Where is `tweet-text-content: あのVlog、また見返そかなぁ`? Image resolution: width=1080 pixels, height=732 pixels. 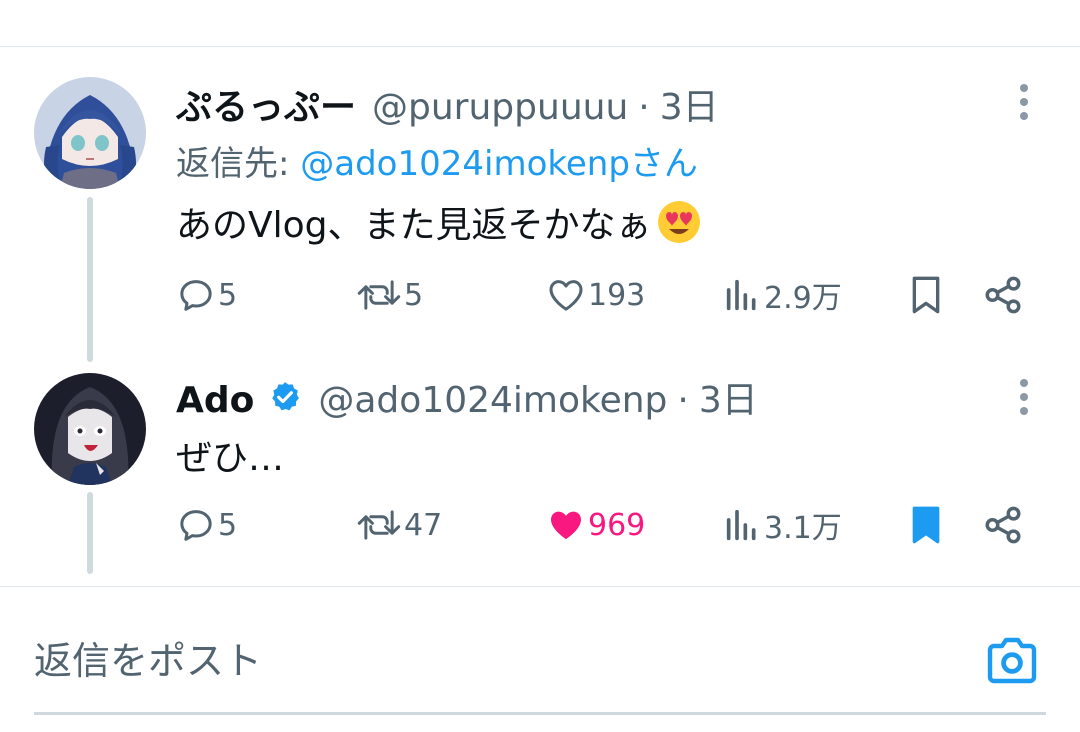
tweet-text-content: あのVlog、また見返そかなぁ is located at coordinates (414, 225).